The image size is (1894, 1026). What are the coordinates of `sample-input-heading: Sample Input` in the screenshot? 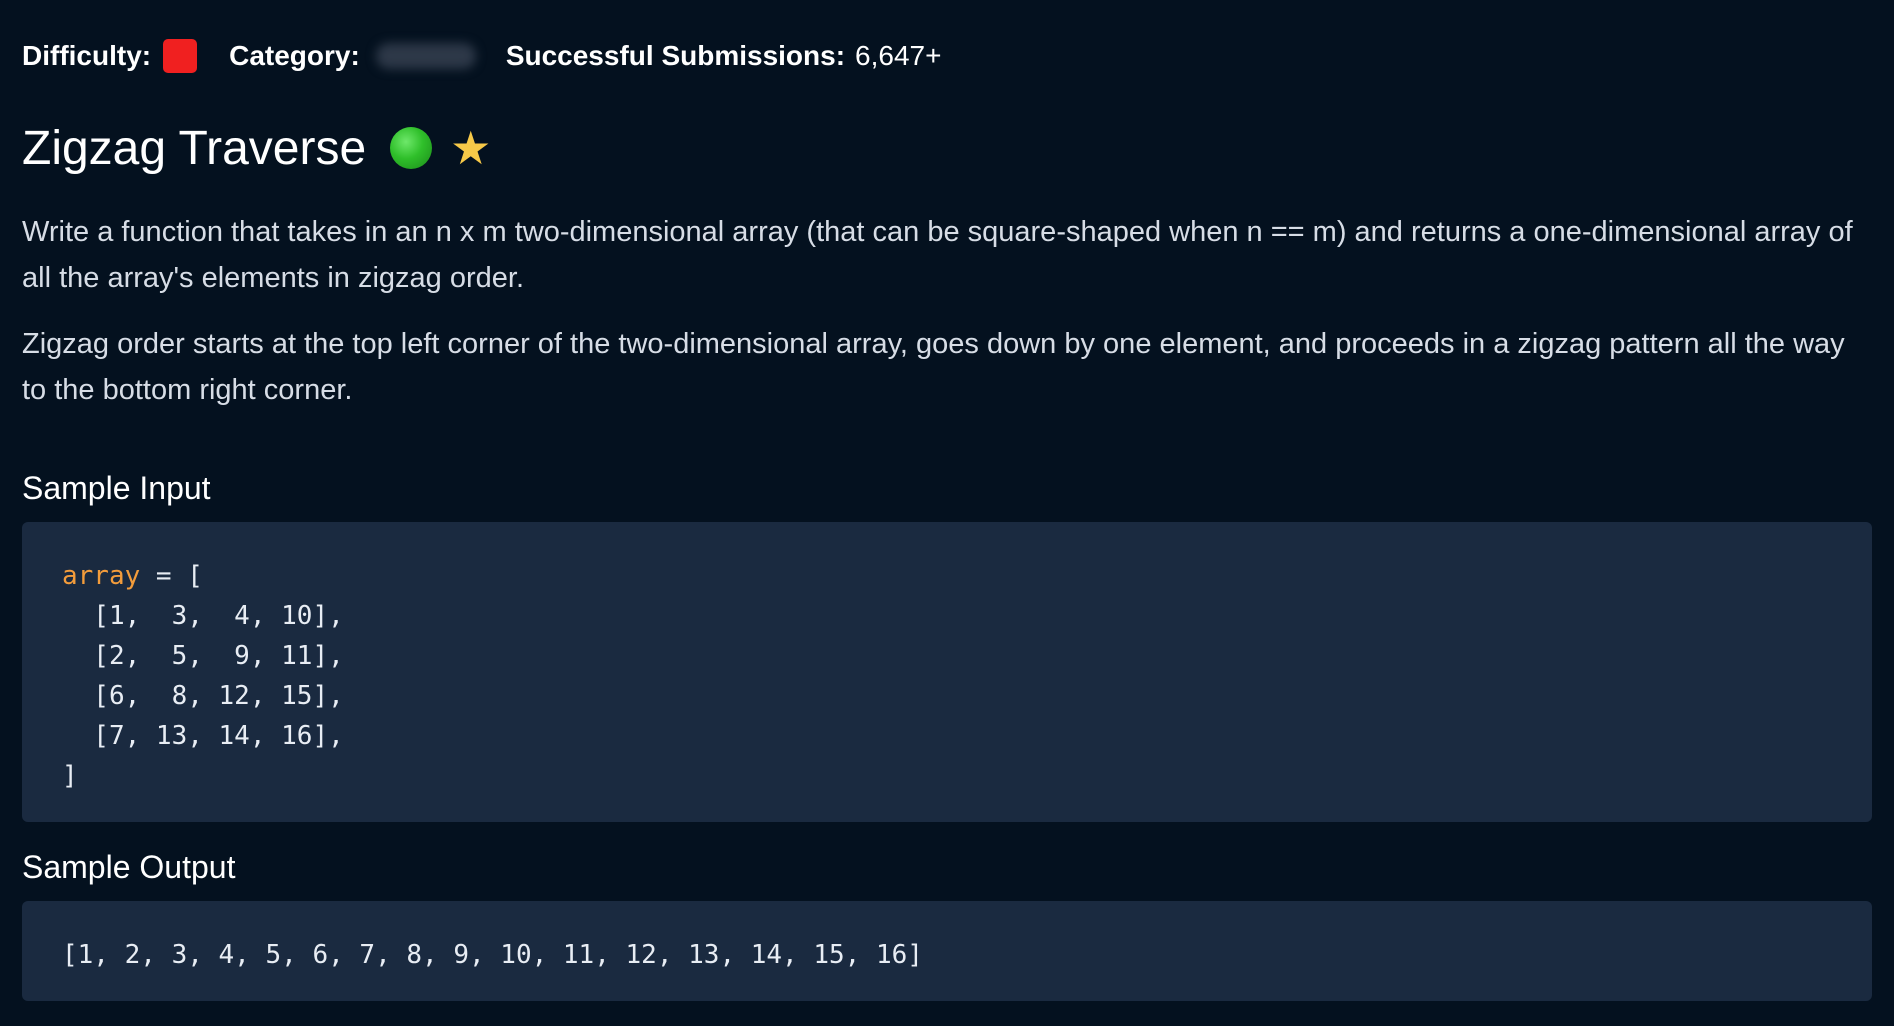 It's located at (116, 488).